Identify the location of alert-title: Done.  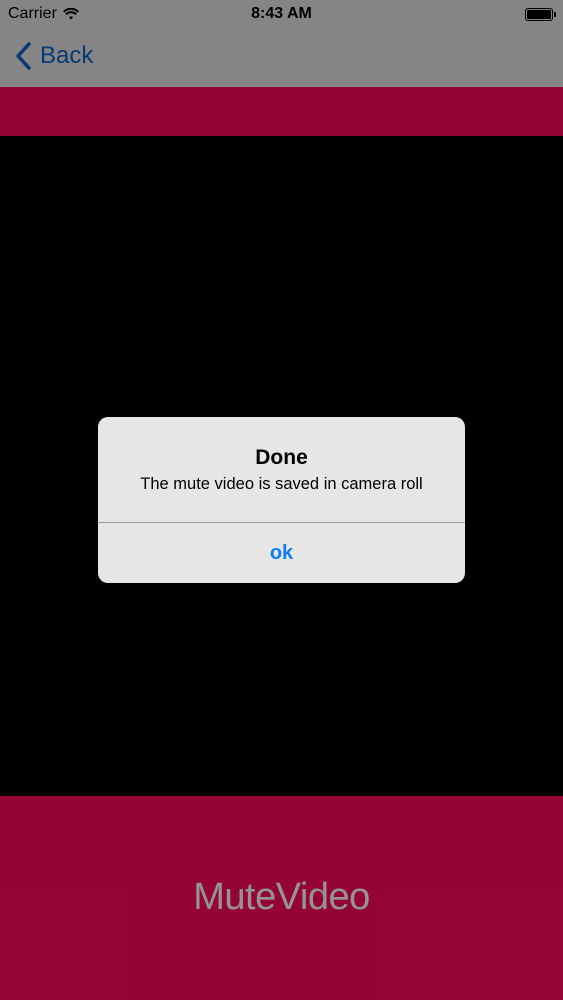
(281, 457).